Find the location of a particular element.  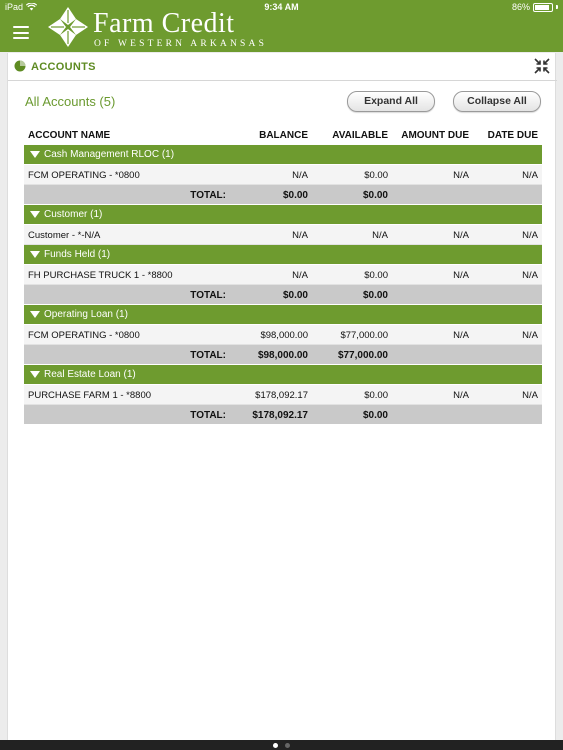

col-available: AVAILABLE is located at coordinates (360, 135).